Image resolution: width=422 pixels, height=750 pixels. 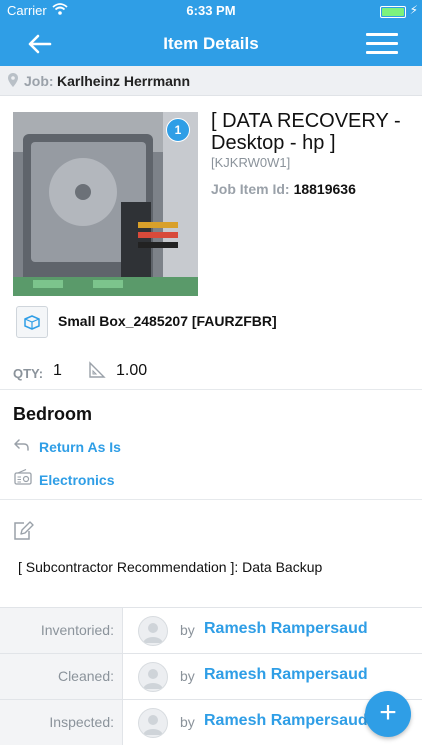 What do you see at coordinates (53, 414) in the screenshot?
I see `room-name: Bedroom` at bounding box center [53, 414].